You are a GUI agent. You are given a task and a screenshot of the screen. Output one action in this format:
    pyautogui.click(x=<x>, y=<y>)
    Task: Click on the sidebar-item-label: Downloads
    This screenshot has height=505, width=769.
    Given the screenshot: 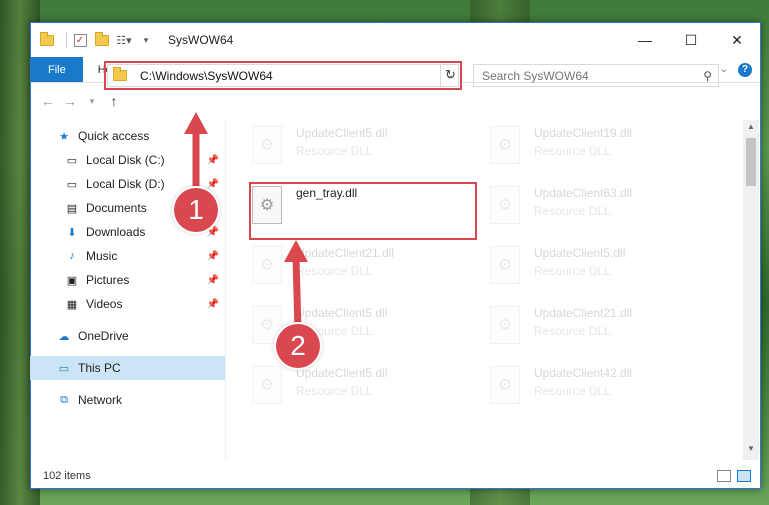 What is the action you would take?
    pyautogui.click(x=116, y=232)
    